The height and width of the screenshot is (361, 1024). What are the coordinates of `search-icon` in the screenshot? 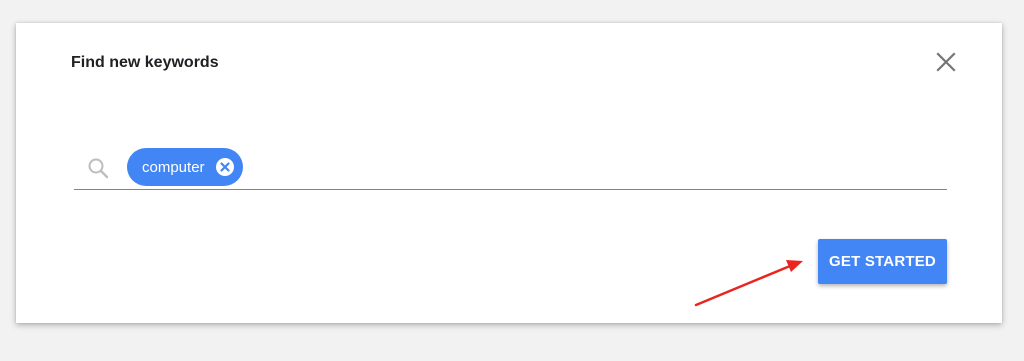 It's located at (98, 168).